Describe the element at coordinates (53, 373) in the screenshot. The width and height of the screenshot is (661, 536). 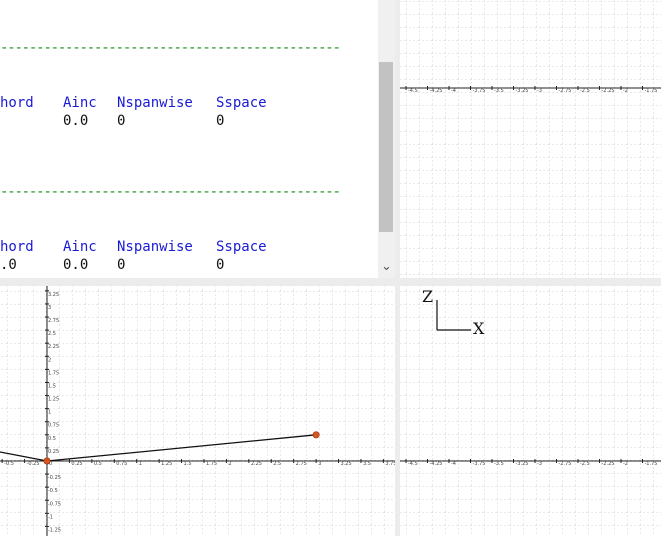
I see `y-tick-label: 1.75` at that location.